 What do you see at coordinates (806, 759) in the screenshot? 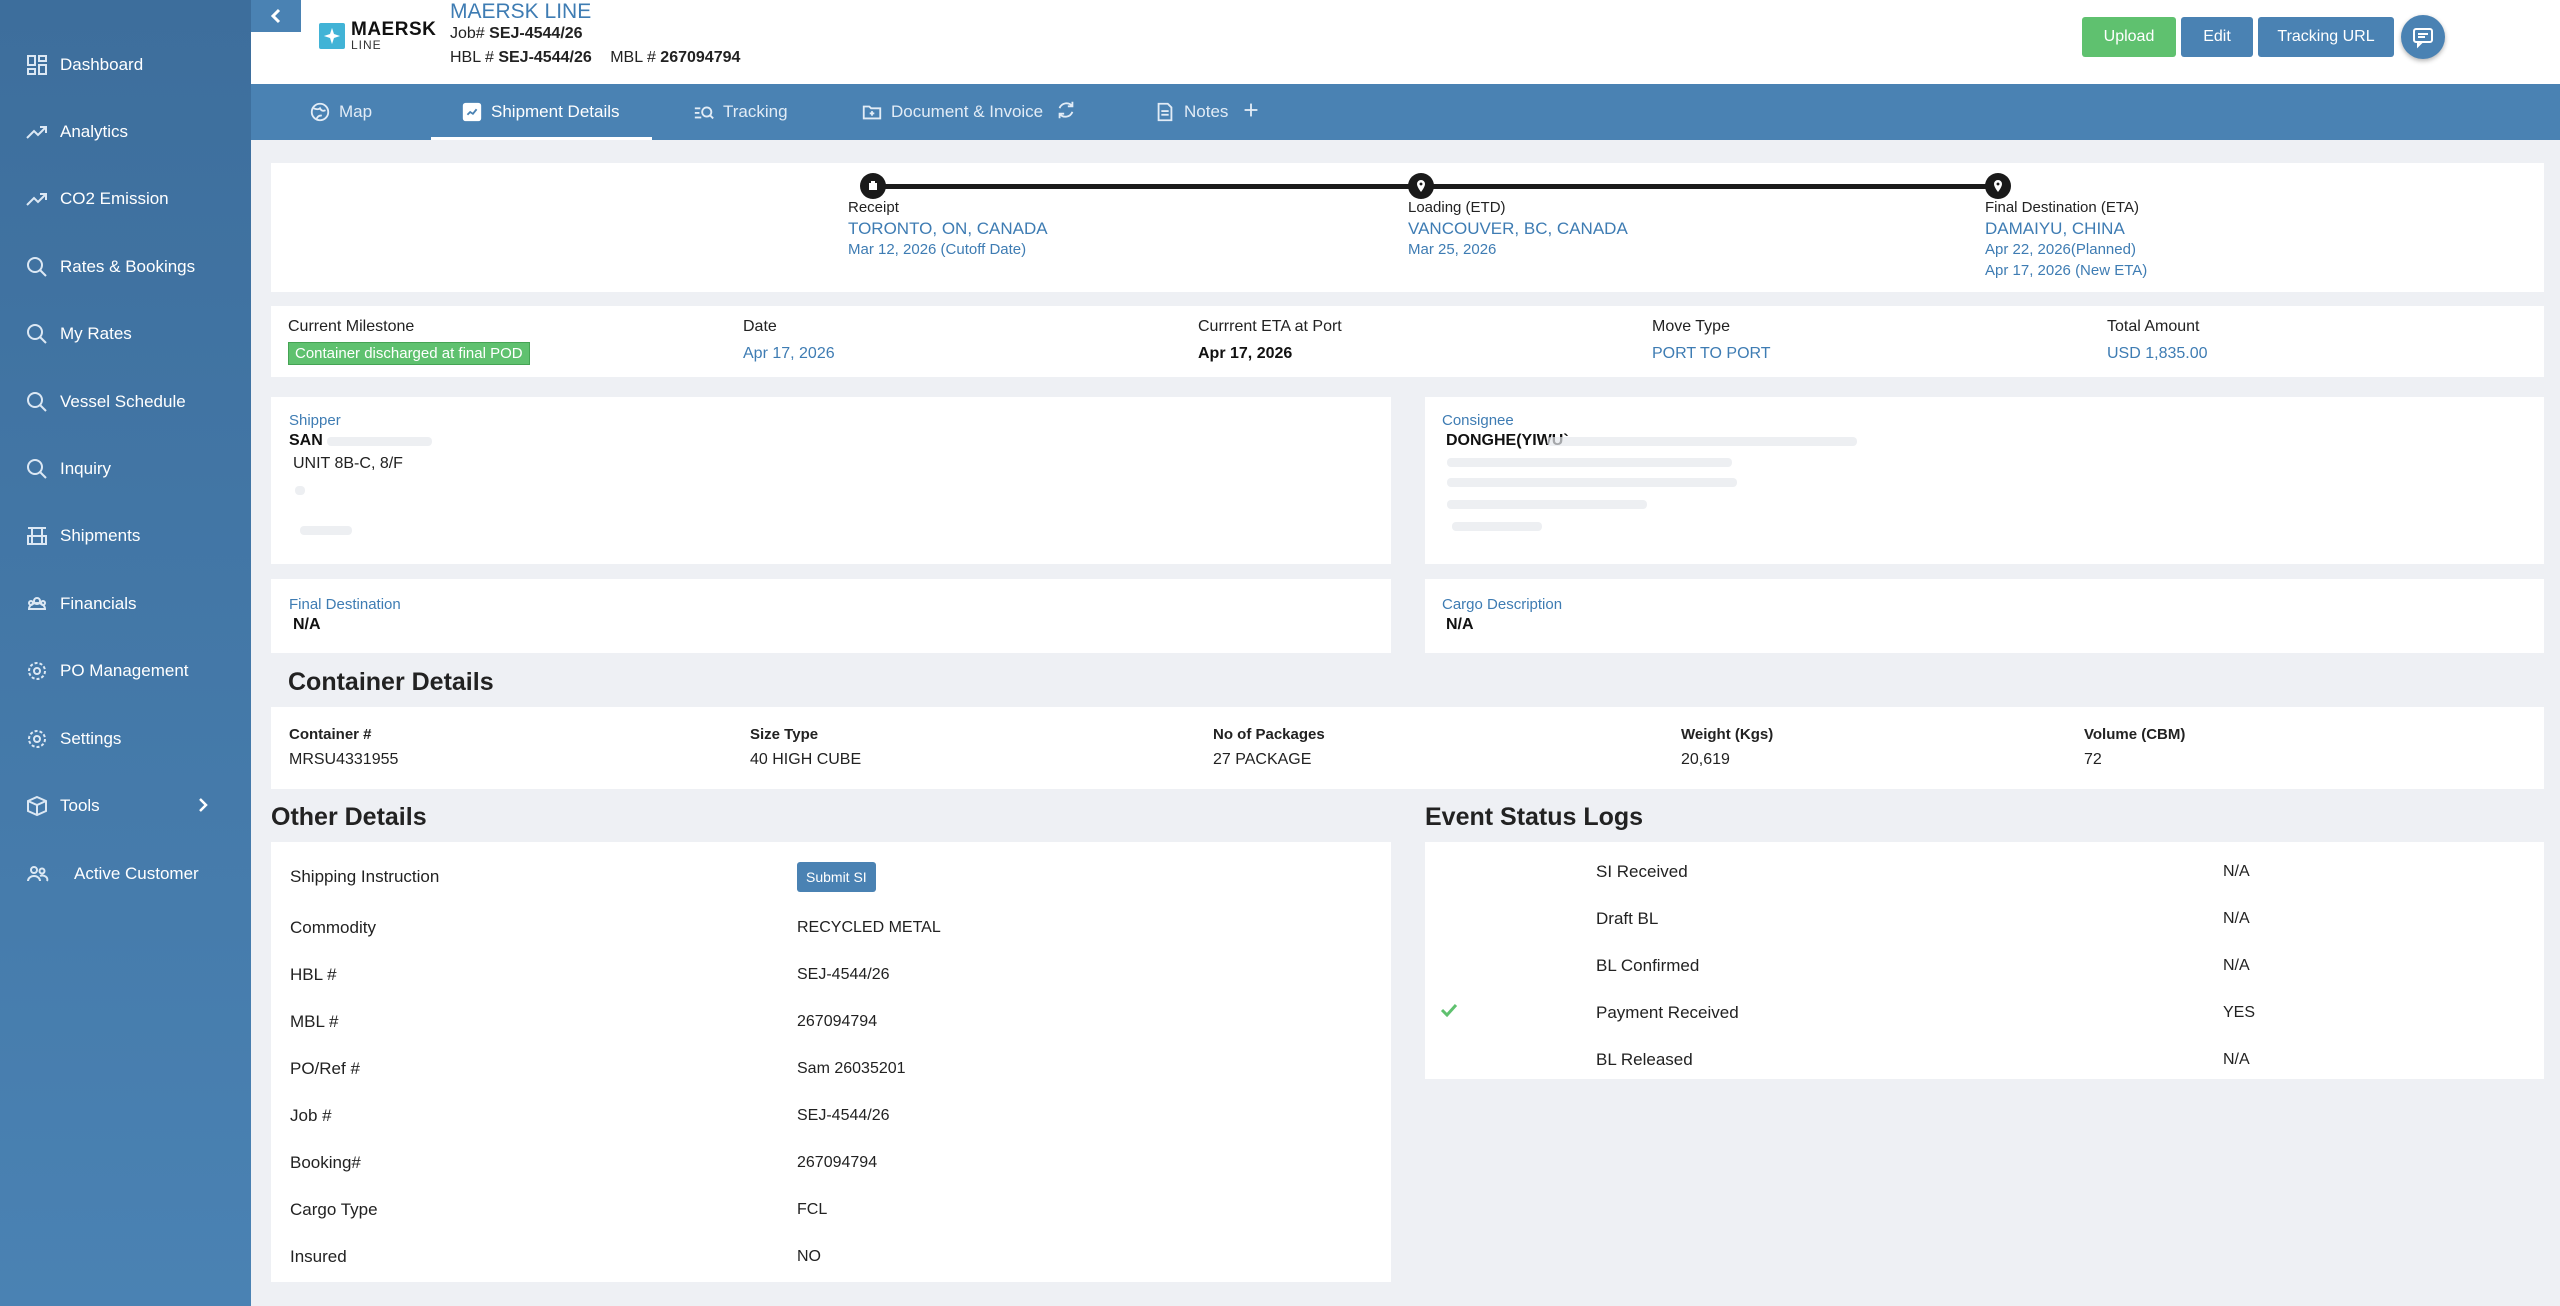
I see `column-value: 40 HIGH CUBE` at bounding box center [806, 759].